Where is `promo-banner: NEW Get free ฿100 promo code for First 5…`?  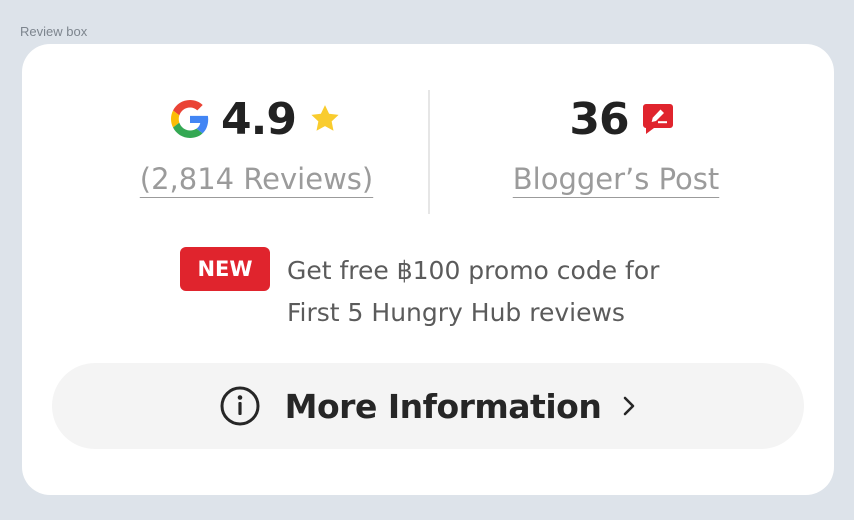 promo-banner: NEW Get free ฿100 promo code for First 5… is located at coordinates (460, 289).